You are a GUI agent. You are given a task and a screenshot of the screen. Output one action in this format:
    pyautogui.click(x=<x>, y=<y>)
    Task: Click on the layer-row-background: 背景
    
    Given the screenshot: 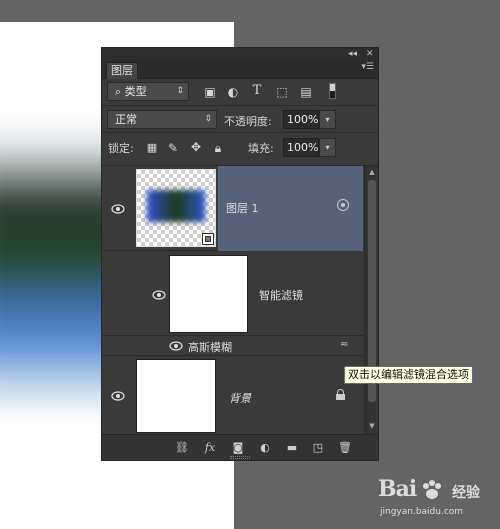 What is the action you would take?
    pyautogui.click(x=232, y=395)
    